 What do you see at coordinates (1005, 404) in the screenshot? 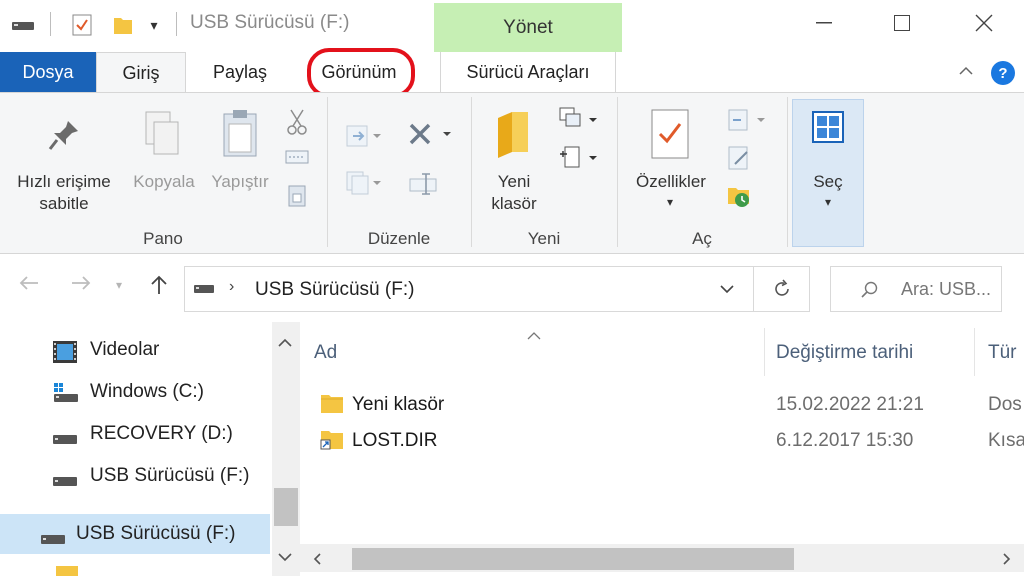
I see `file-type: Dos` at bounding box center [1005, 404].